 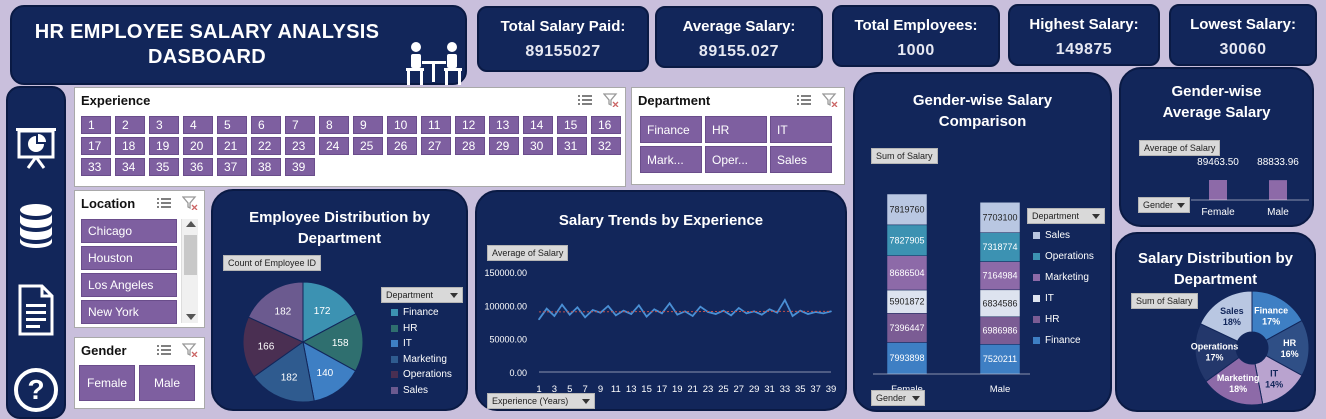 I want to click on experience-option-8: 8, so click(x=334, y=125).